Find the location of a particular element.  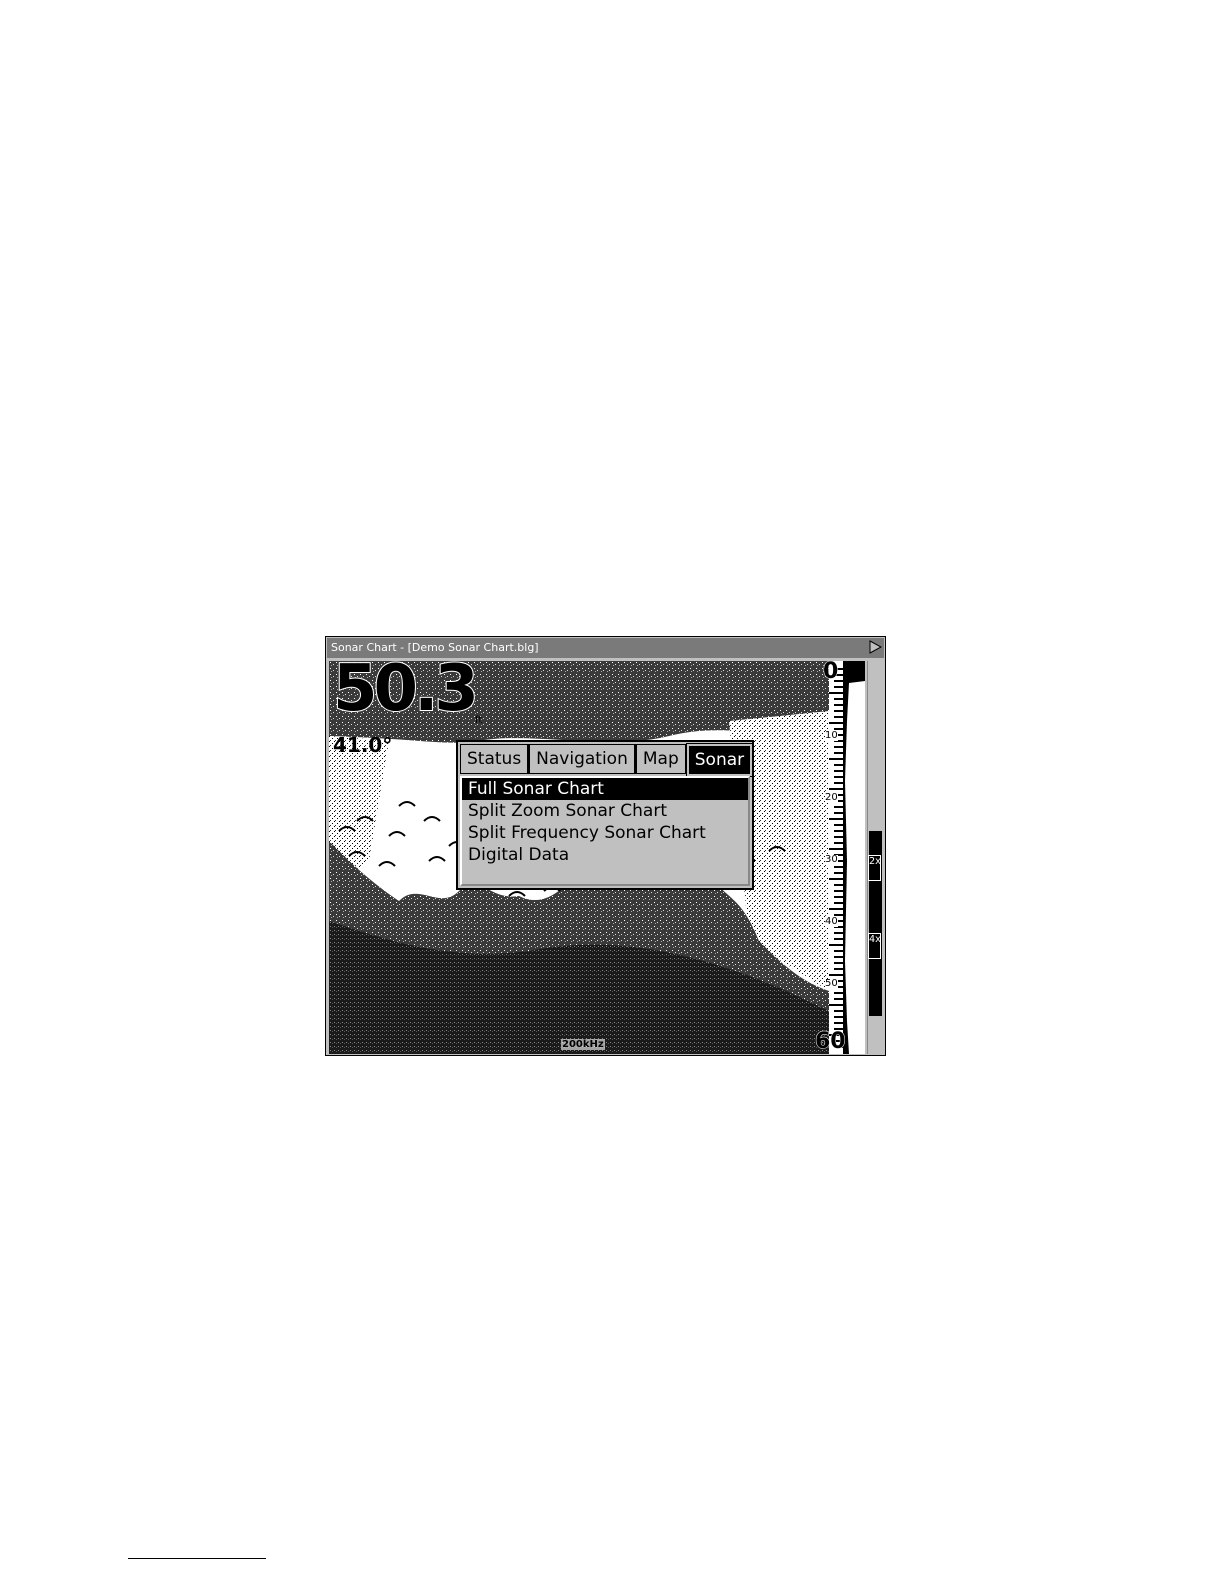

zoom-2x-button: 2x is located at coordinates (874, 868).